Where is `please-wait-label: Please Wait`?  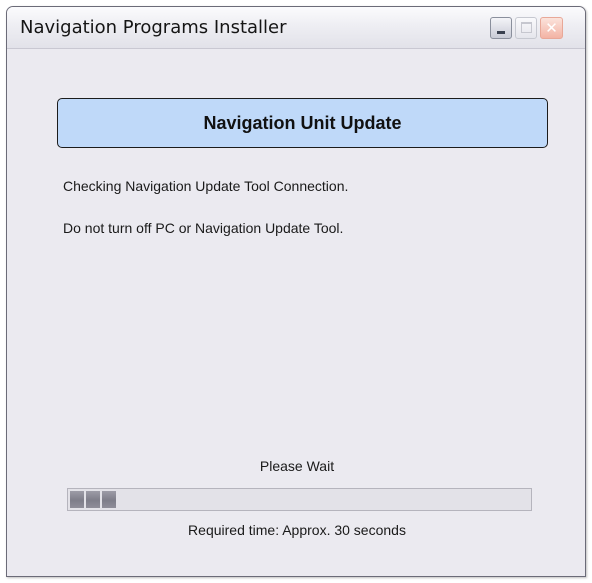
please-wait-label: Please Wait is located at coordinates (297, 466).